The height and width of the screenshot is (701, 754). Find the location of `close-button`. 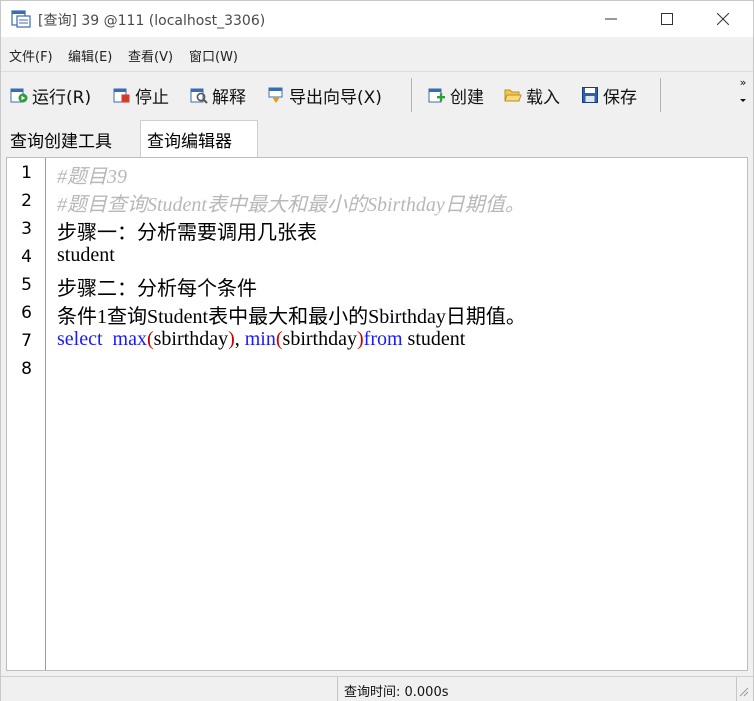

close-button is located at coordinates (723, 19).